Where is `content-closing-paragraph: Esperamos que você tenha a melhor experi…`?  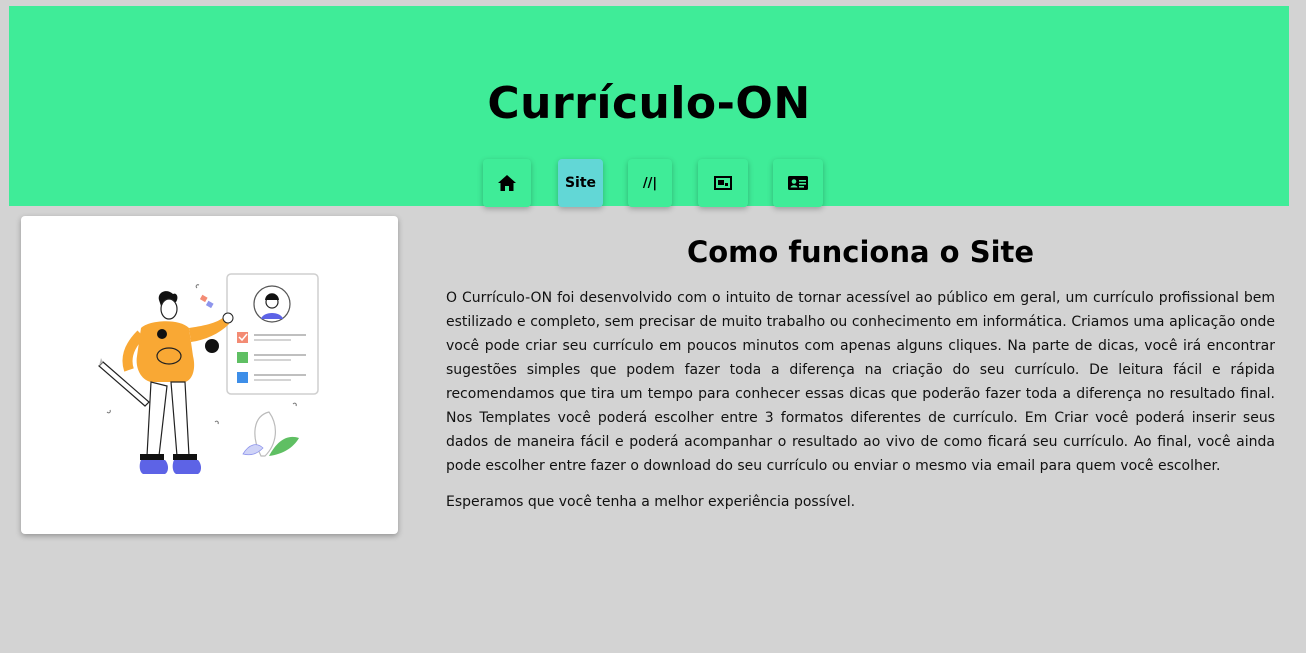 content-closing-paragraph: Esperamos que você tenha a melhor experi… is located at coordinates (651, 502).